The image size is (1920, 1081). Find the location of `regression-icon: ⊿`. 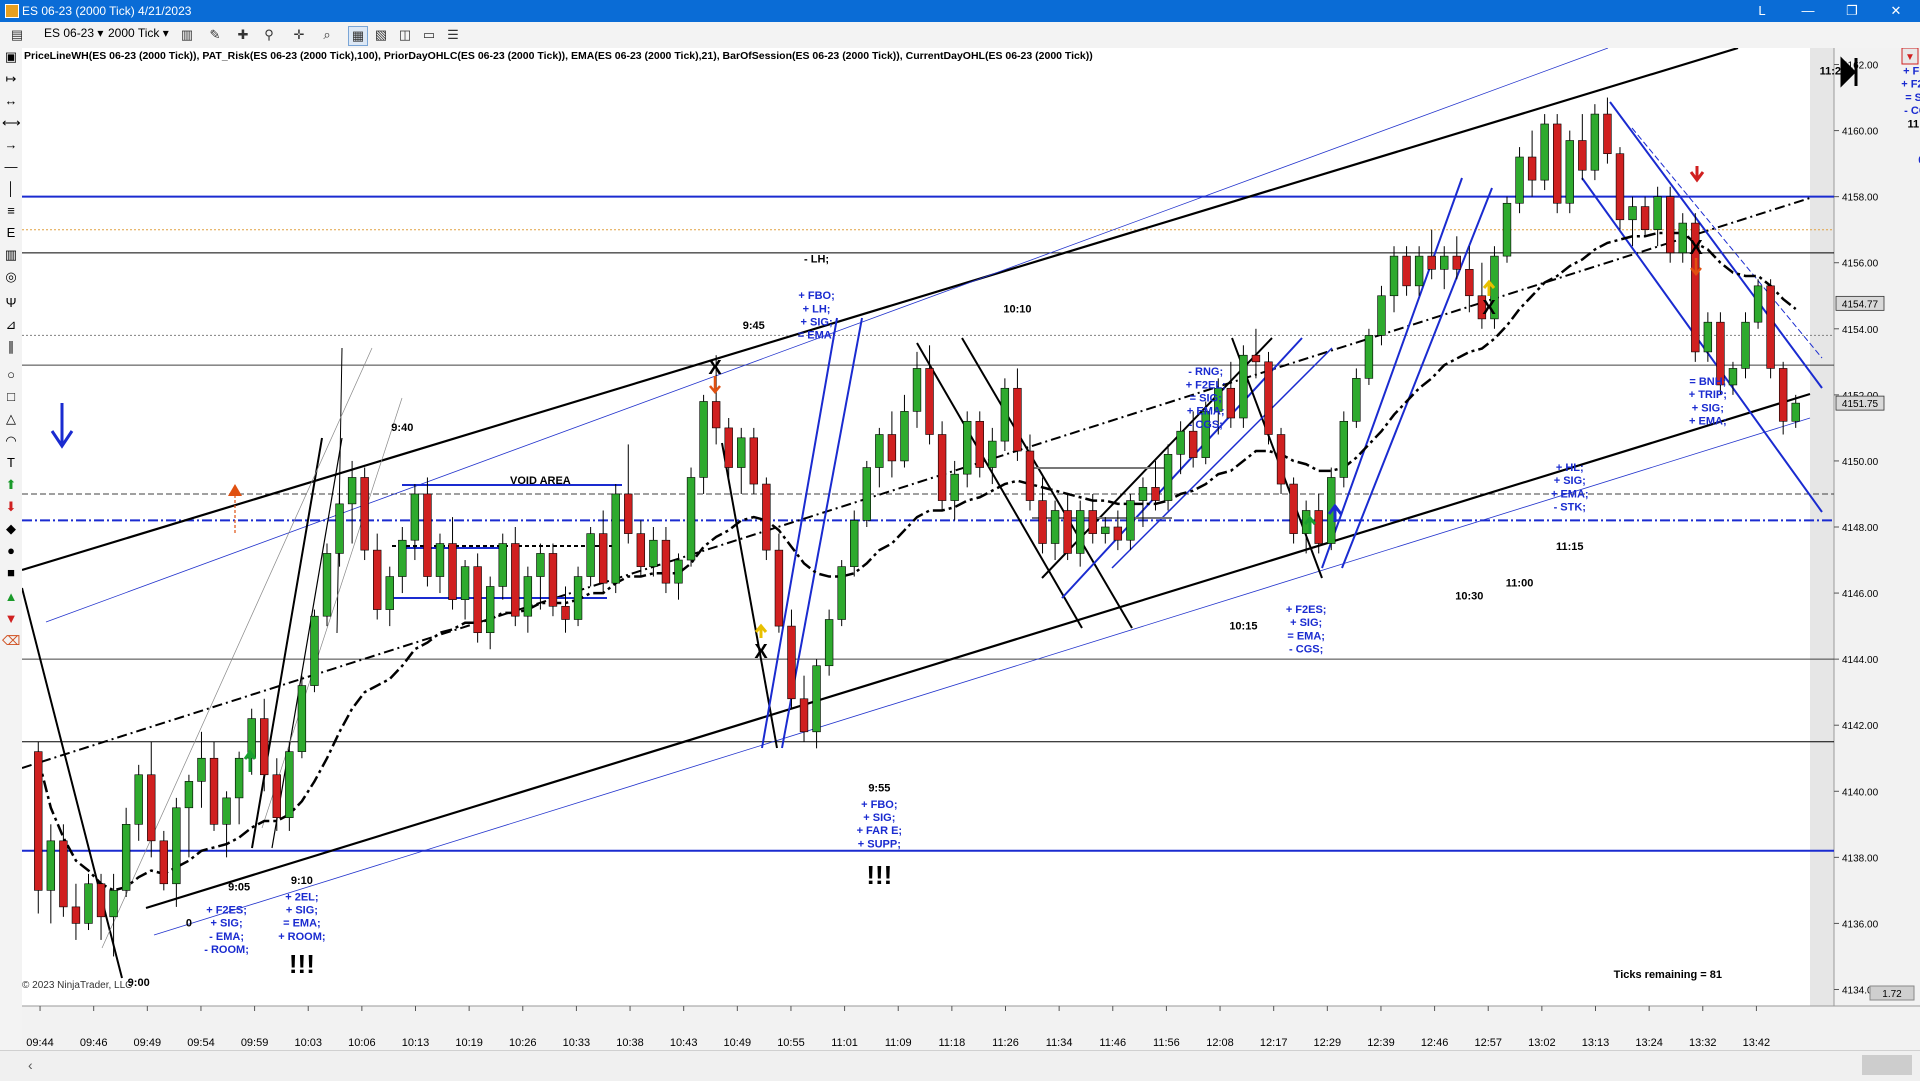

regression-icon: ⊿ is located at coordinates (11, 325).